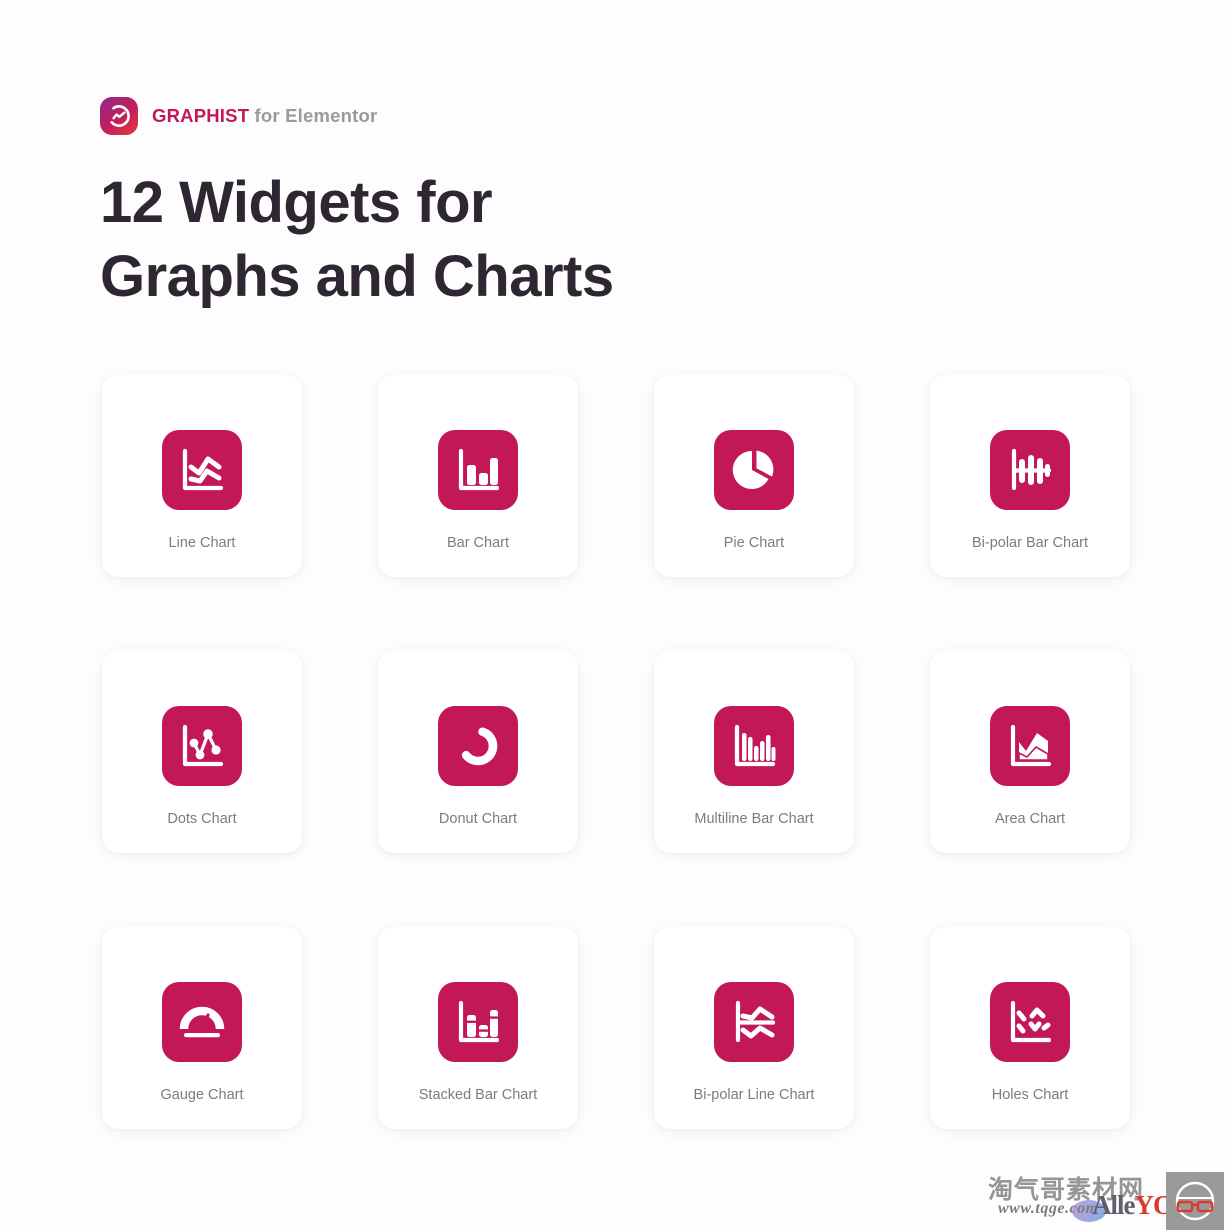 This screenshot has height=1232, width=1232. I want to click on brand-header: GRAPHIST for Elementor, so click(238, 116).